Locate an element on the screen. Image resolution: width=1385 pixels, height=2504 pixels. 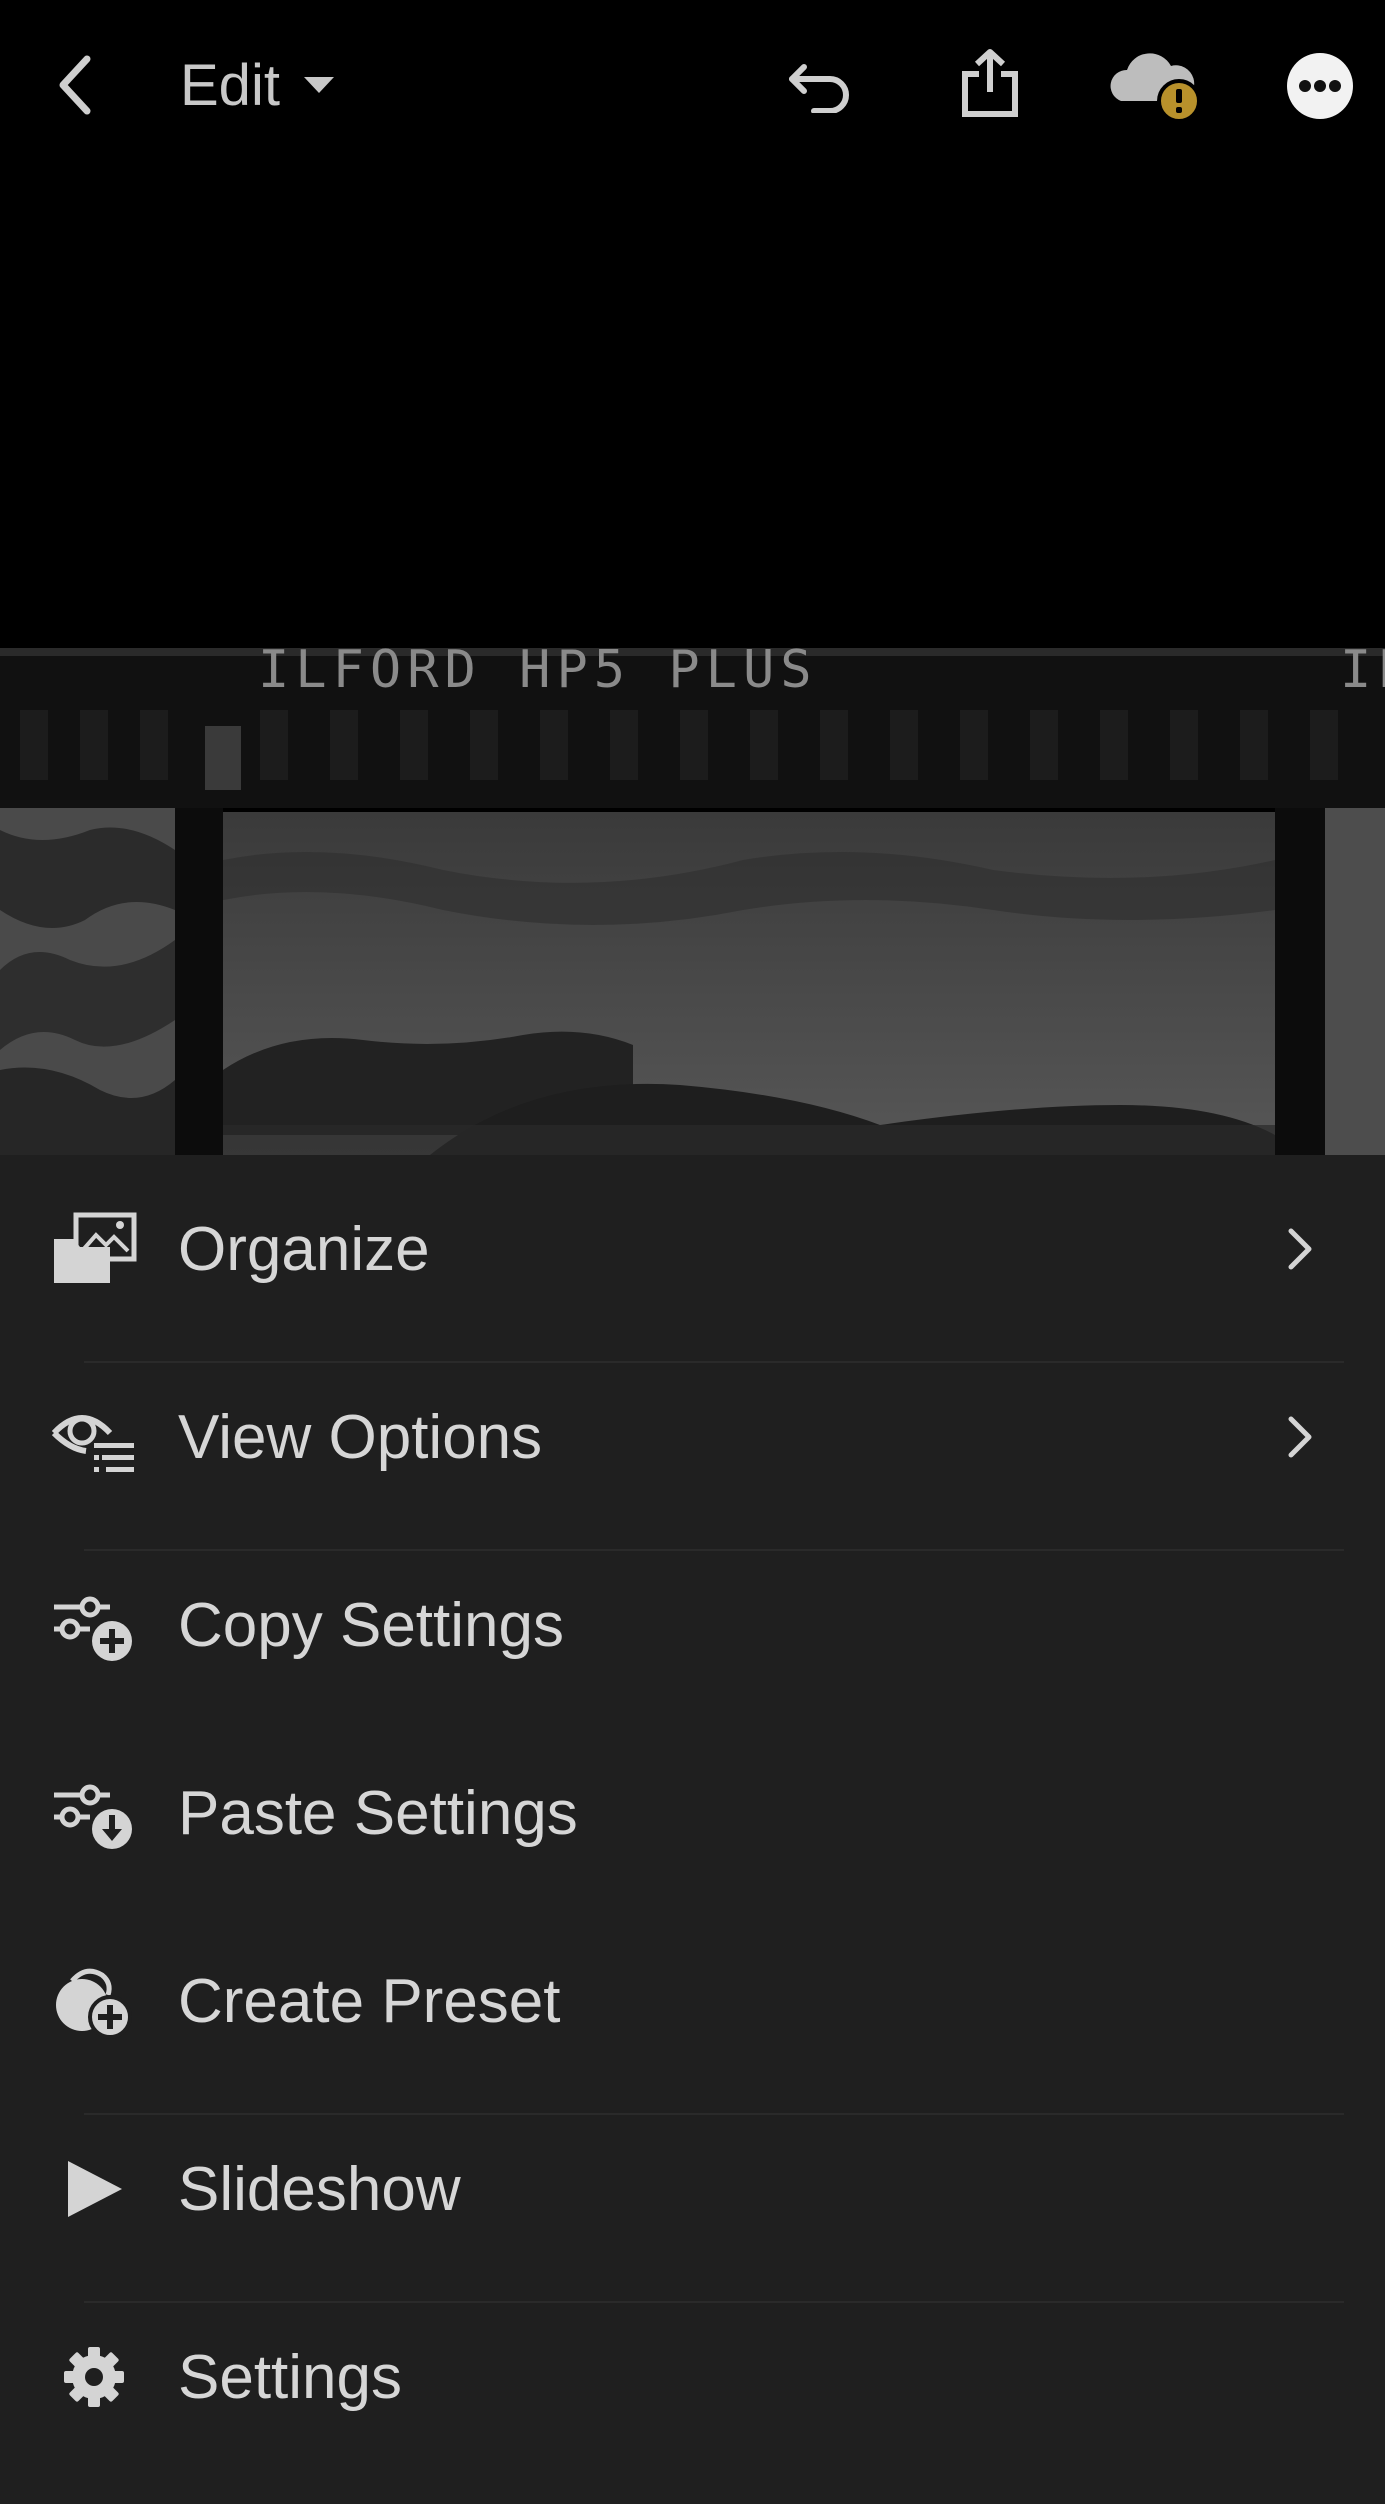
menu-item-view-options: View Options is located at coordinates (692, 1437).